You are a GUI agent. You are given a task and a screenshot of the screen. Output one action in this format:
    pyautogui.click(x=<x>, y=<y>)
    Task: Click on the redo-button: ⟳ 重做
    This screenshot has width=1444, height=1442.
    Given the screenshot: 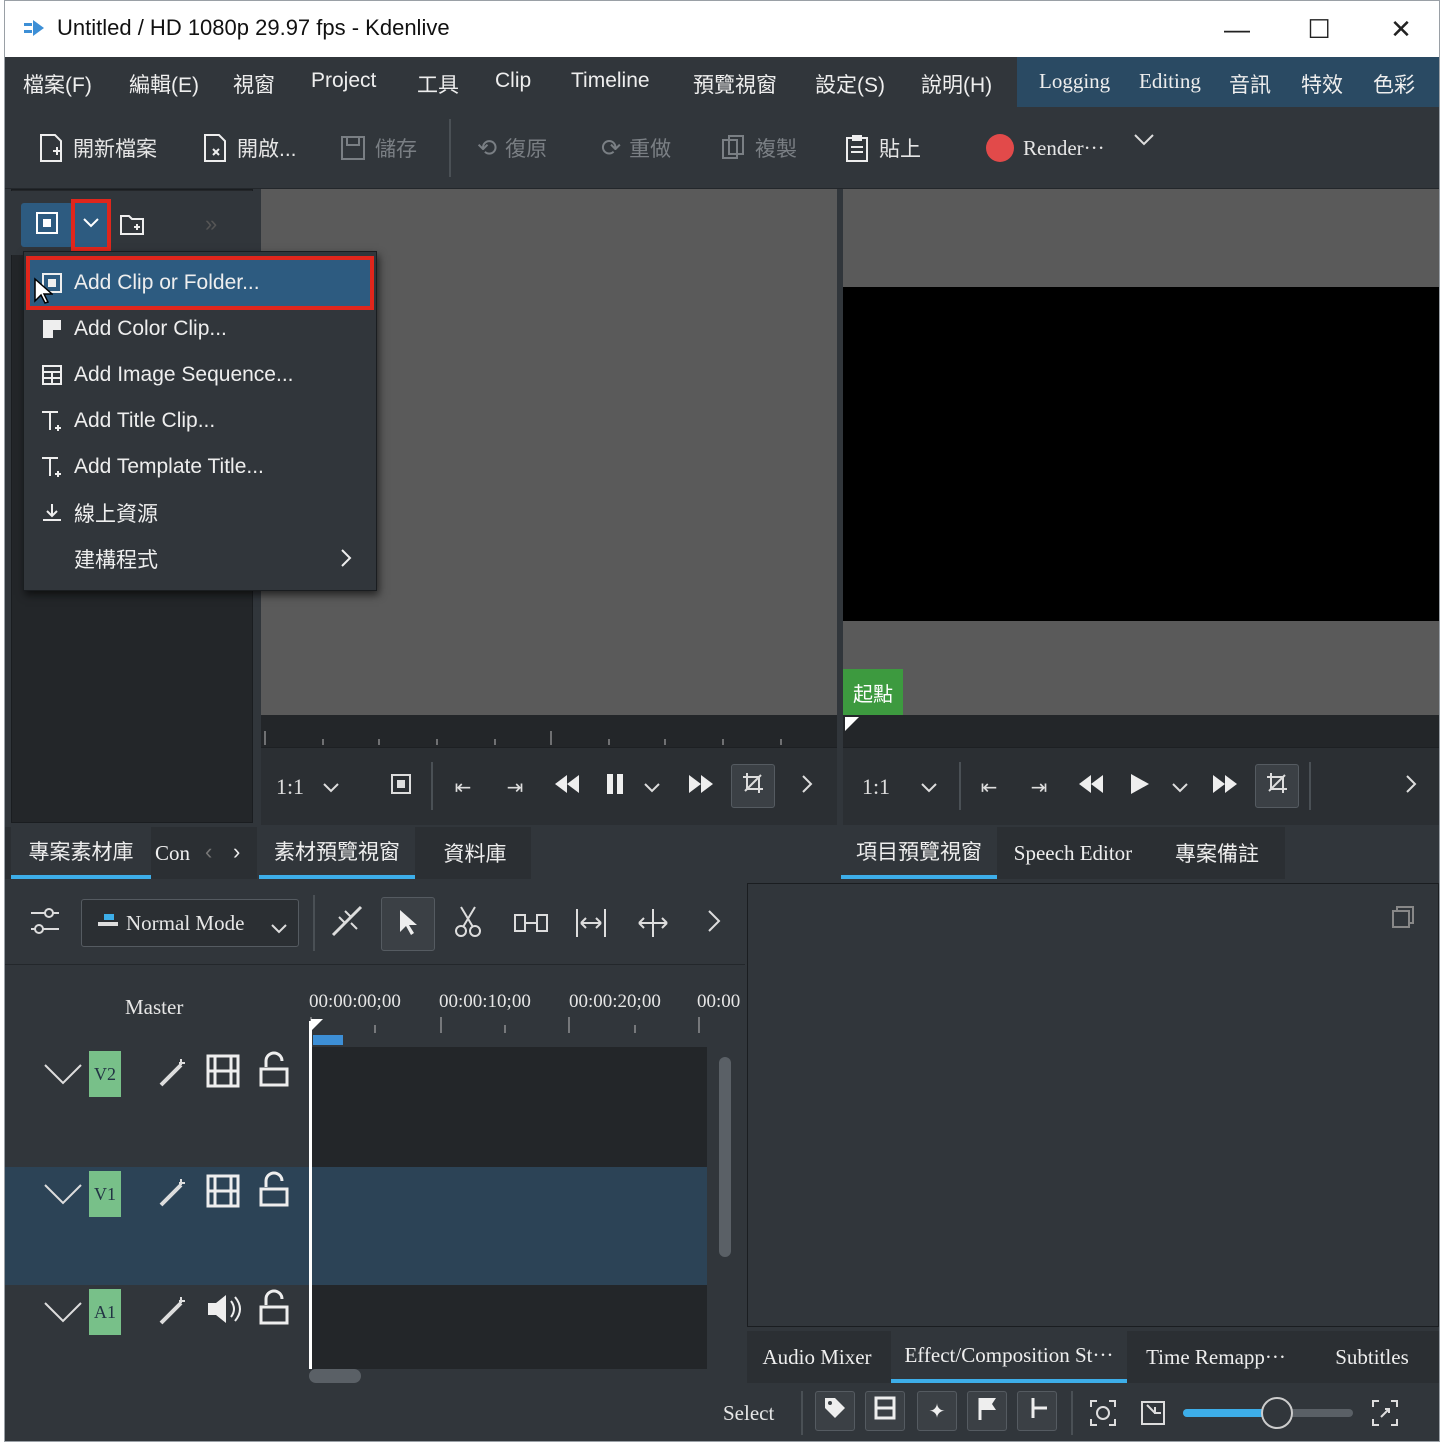 What is the action you would take?
    pyautogui.click(x=636, y=148)
    